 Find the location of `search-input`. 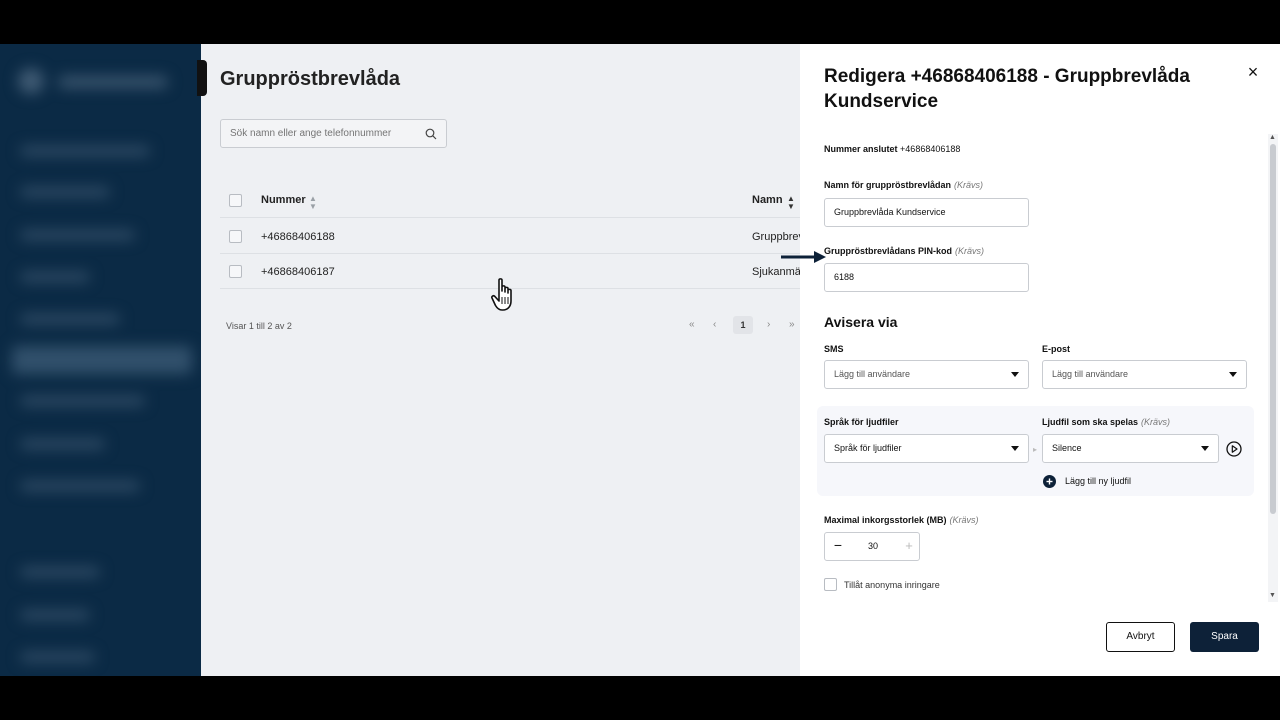

search-input is located at coordinates (316, 133).